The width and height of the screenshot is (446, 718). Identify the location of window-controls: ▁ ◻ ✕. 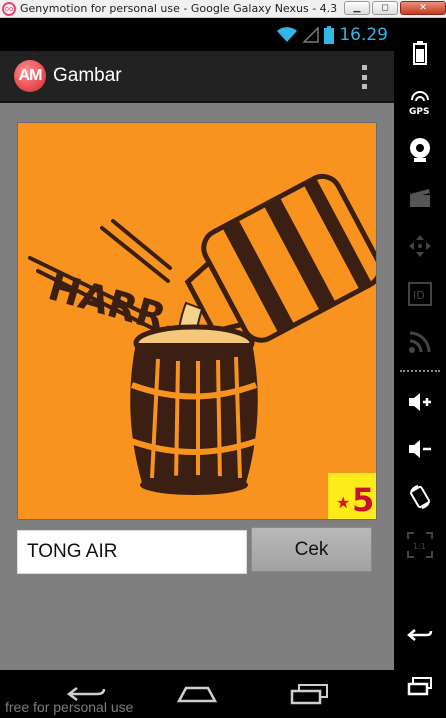
(394, 8).